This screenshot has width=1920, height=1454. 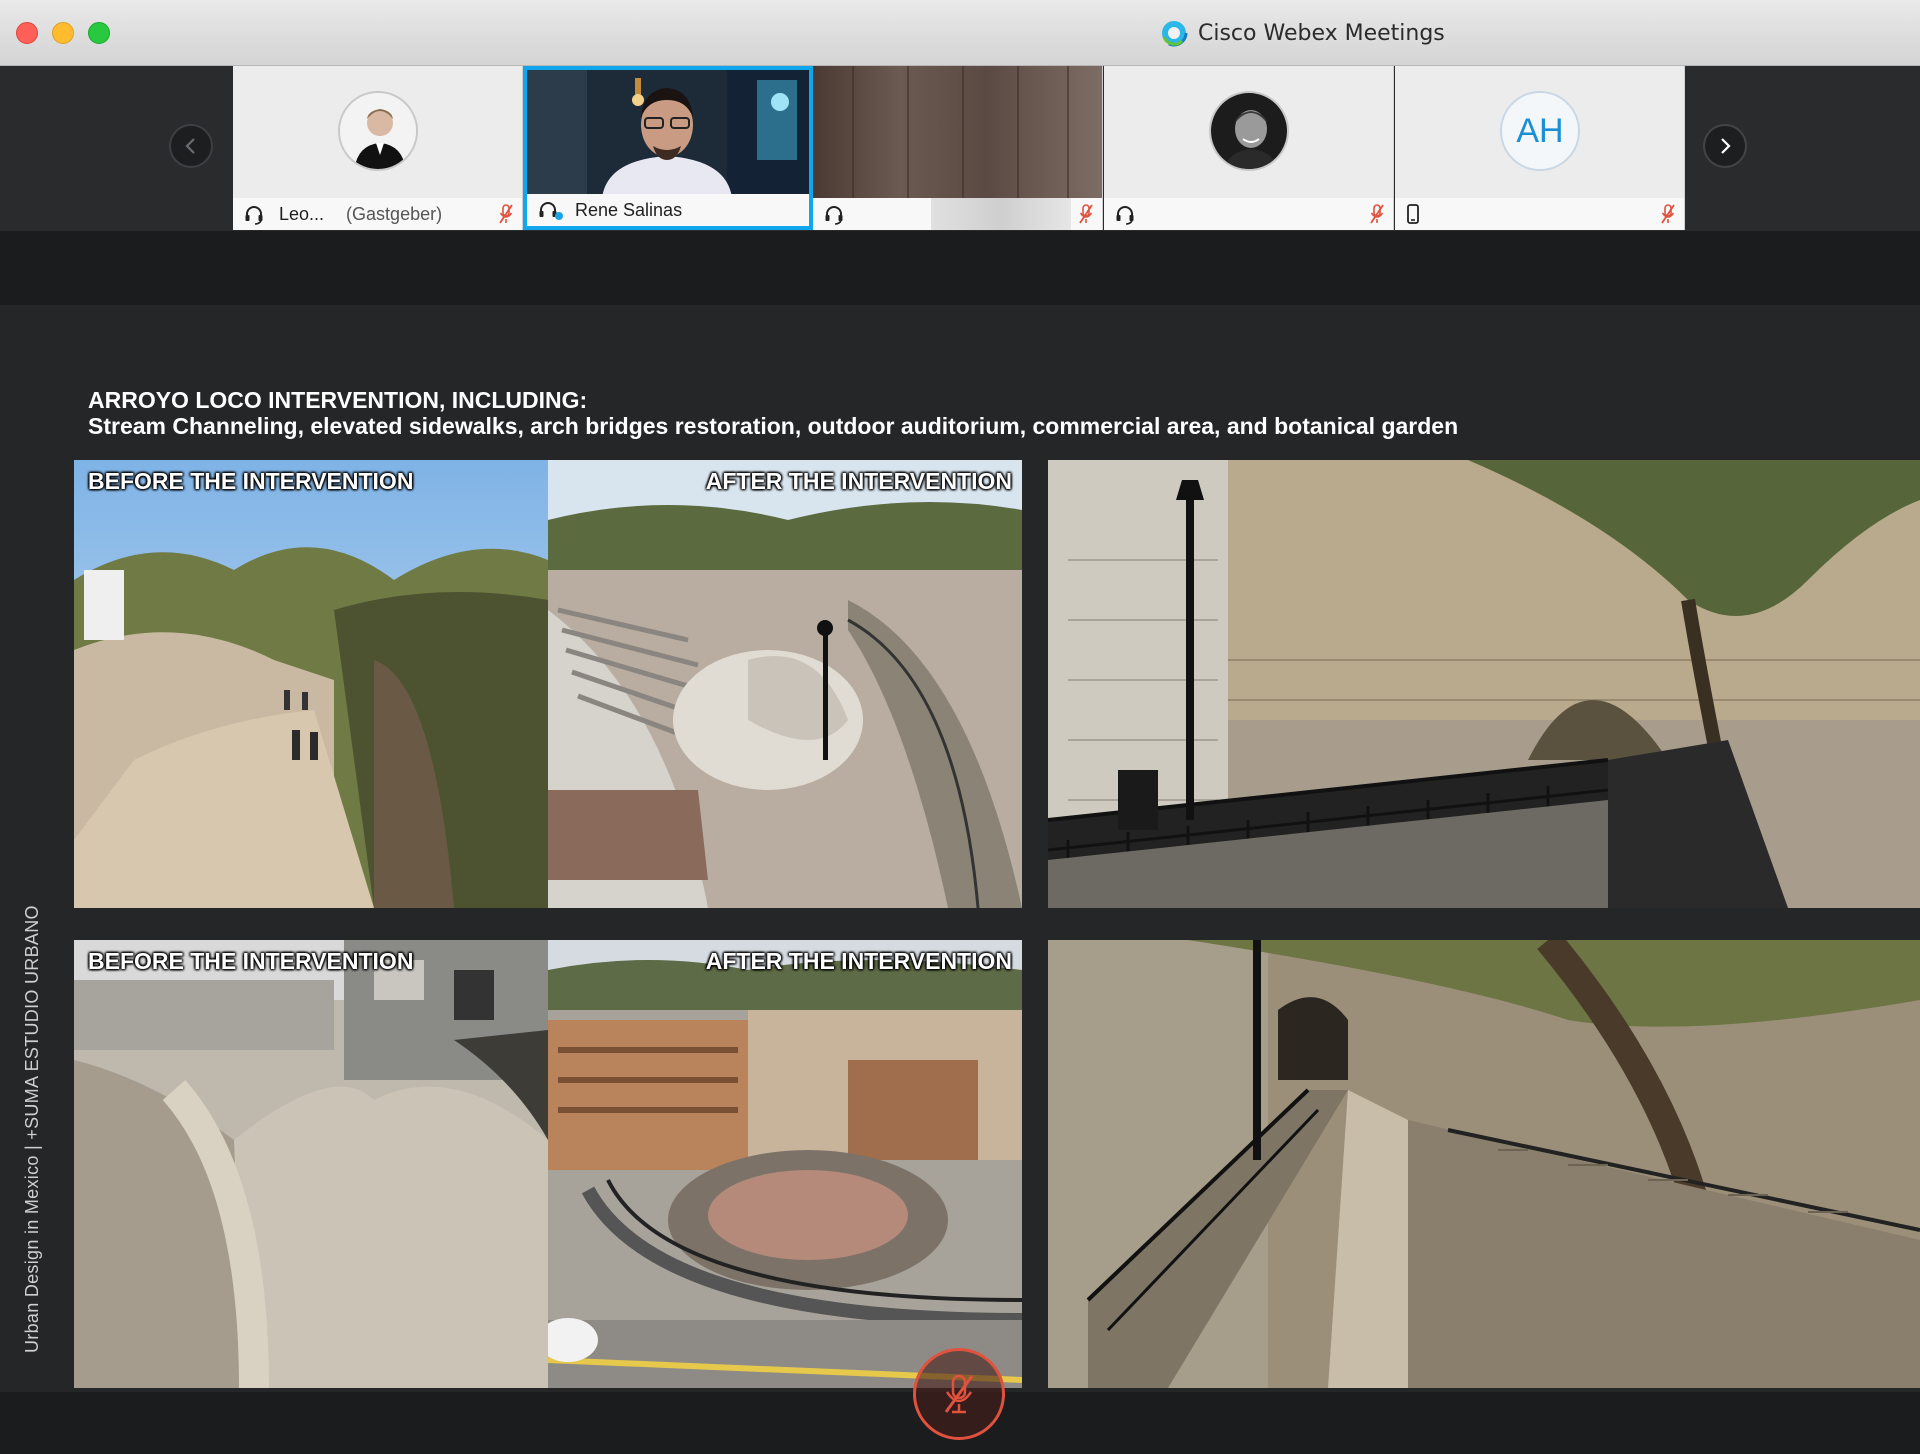 I want to click on photo-before-slope: BEFORE THE INTERVENTION, so click(x=311, y=1164).